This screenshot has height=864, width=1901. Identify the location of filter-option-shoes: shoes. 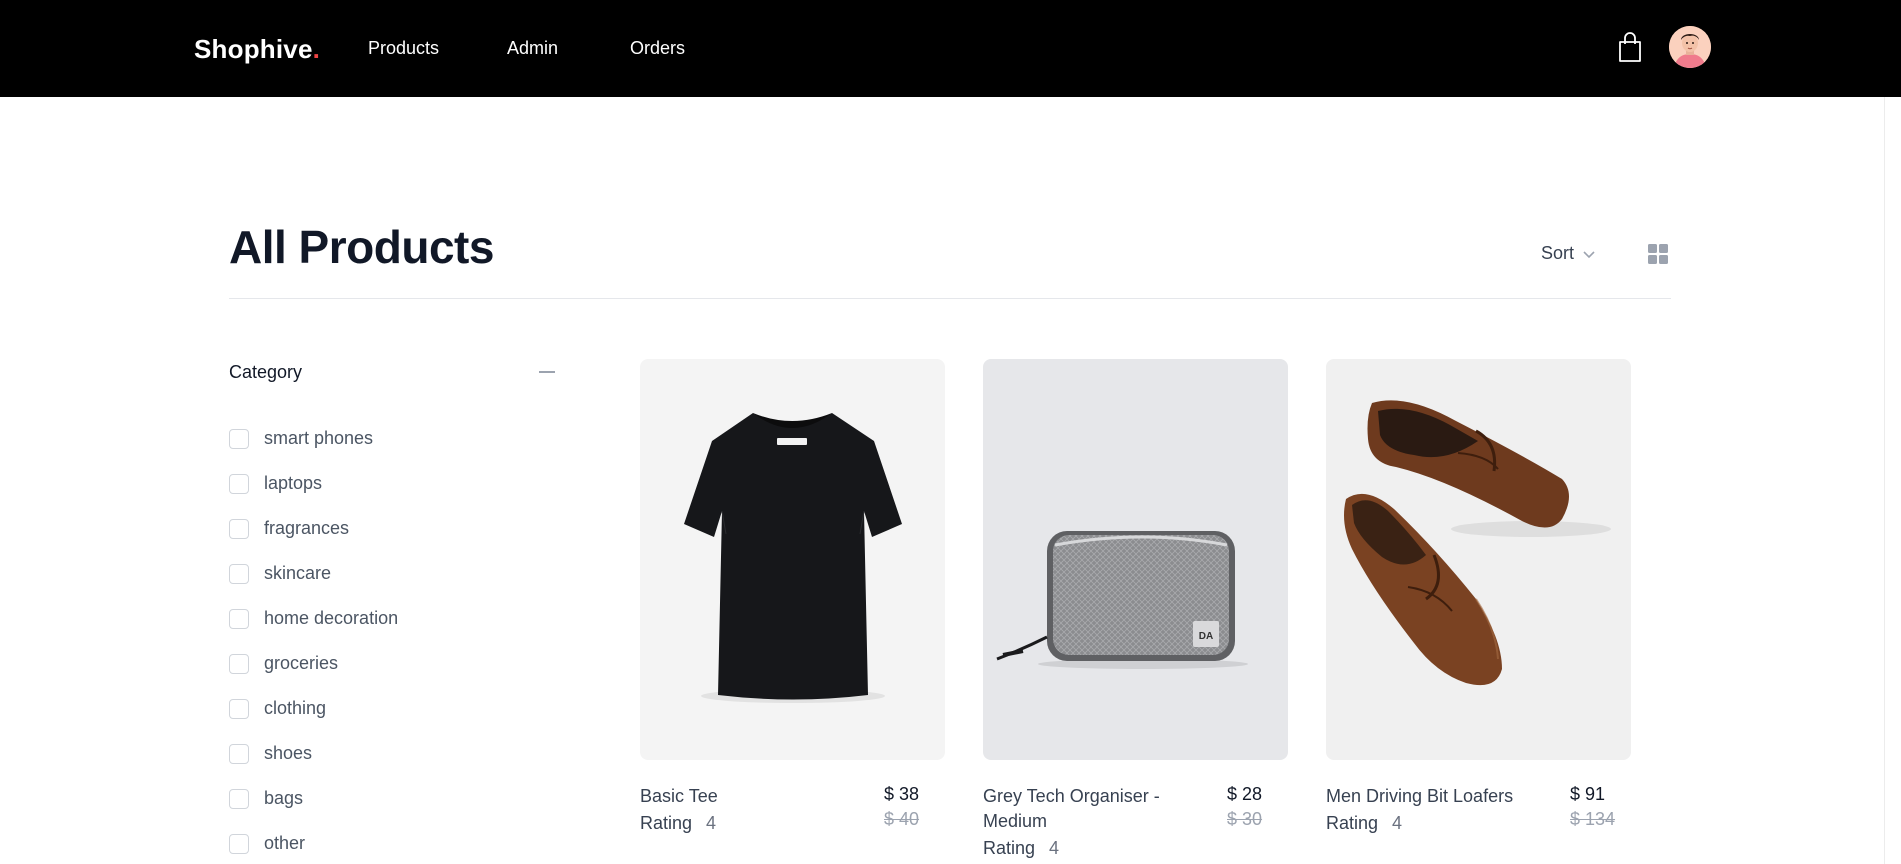
(313, 753).